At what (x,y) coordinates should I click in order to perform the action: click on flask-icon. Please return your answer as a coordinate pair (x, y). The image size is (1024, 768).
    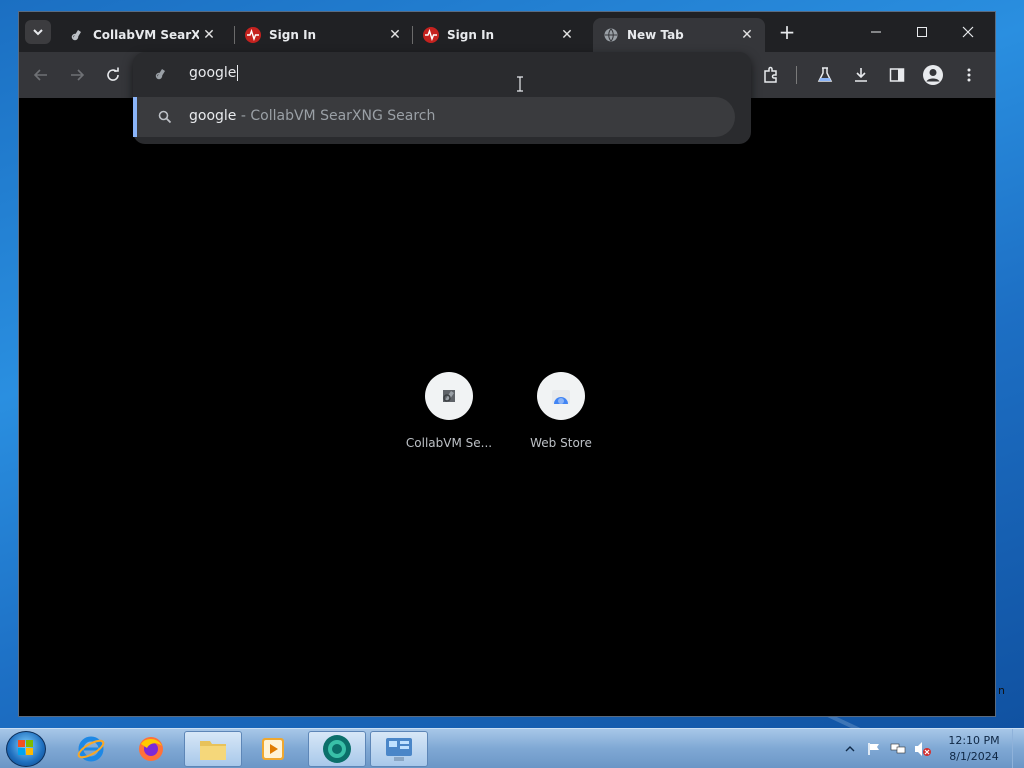
    Looking at the image, I should click on (825, 74).